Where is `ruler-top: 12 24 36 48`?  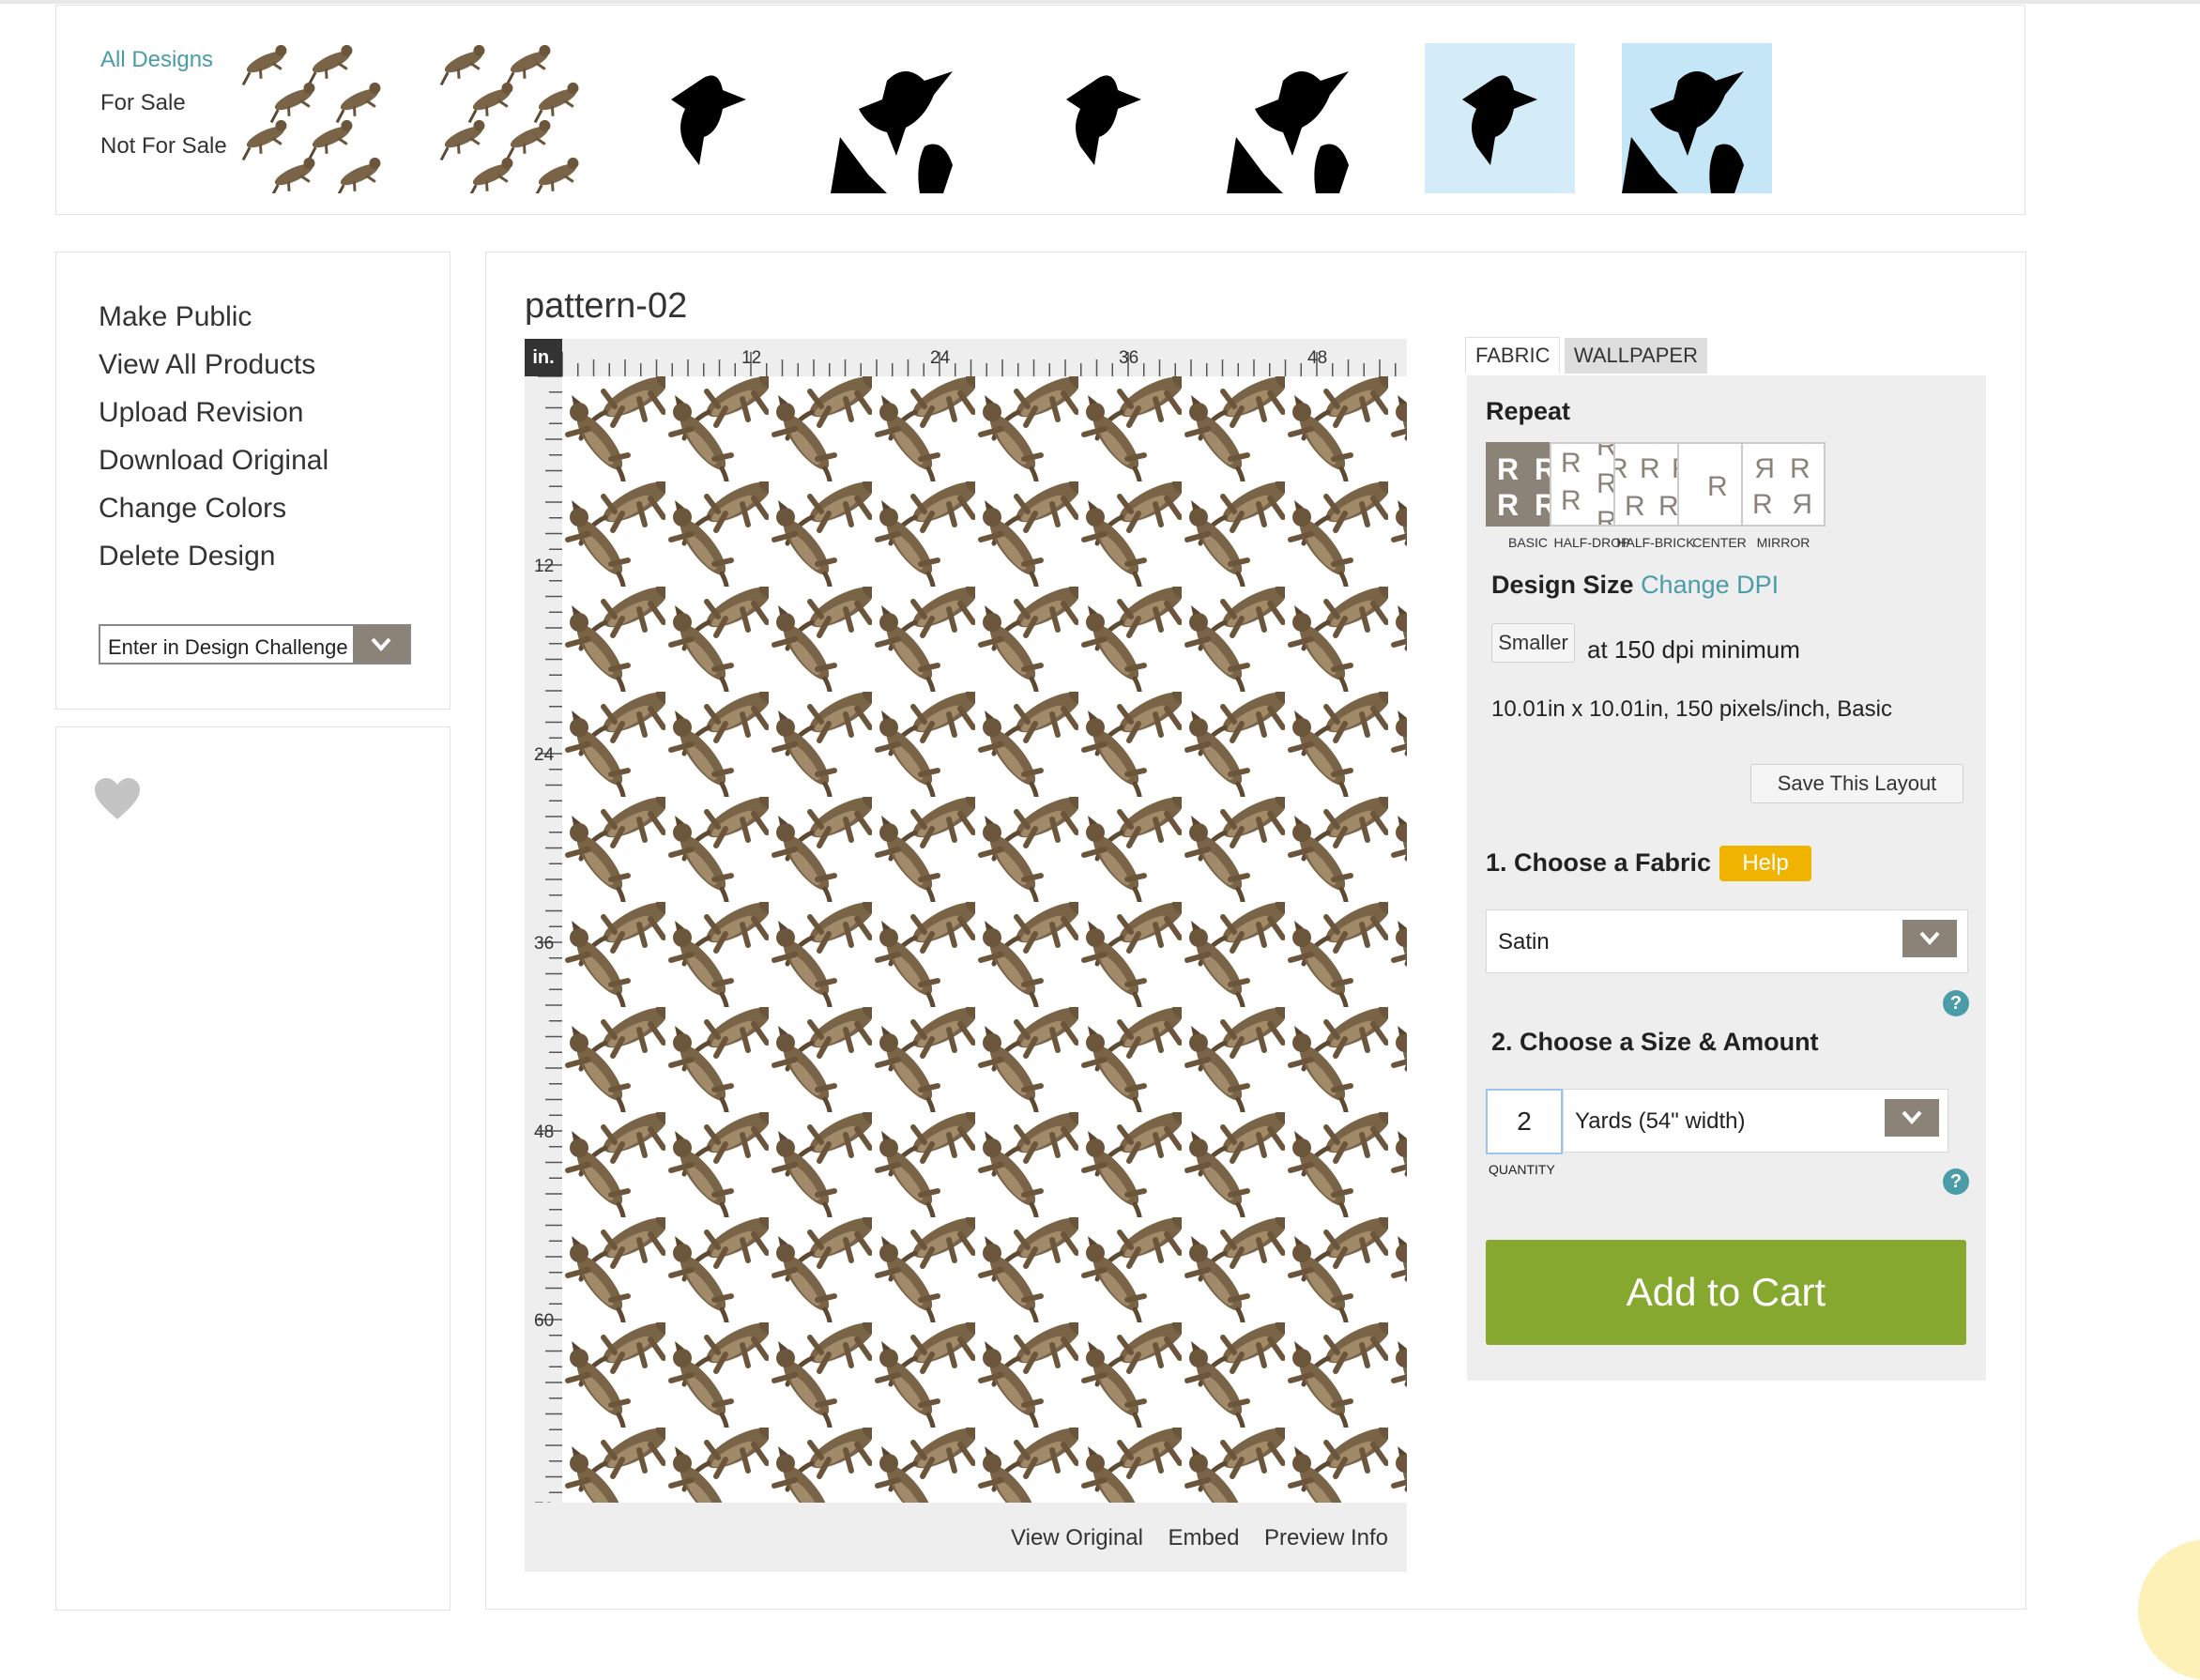
ruler-top: 12 24 36 48 is located at coordinates (966, 357).